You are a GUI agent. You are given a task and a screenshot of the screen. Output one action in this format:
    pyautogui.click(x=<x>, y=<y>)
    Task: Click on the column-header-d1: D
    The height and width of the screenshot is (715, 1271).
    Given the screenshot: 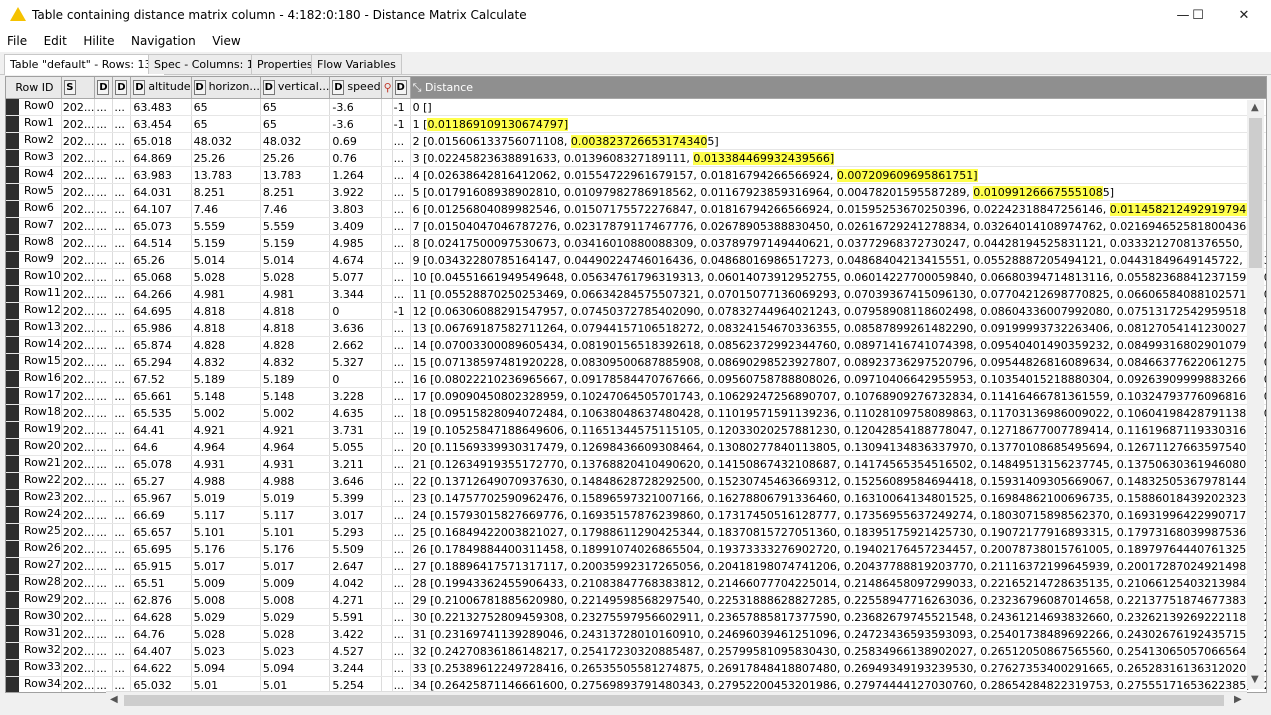 What is the action you would take?
    pyautogui.click(x=104, y=88)
    